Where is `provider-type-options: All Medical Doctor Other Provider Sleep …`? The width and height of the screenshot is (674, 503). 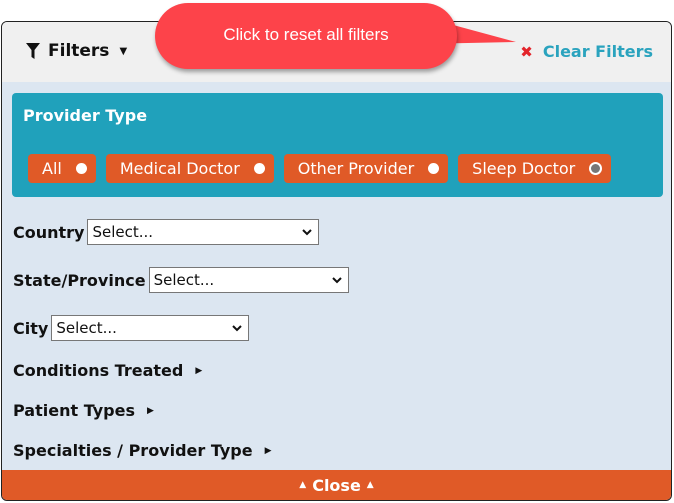
provider-type-options: All Medical Doctor Other Provider Sleep … is located at coordinates (320, 168).